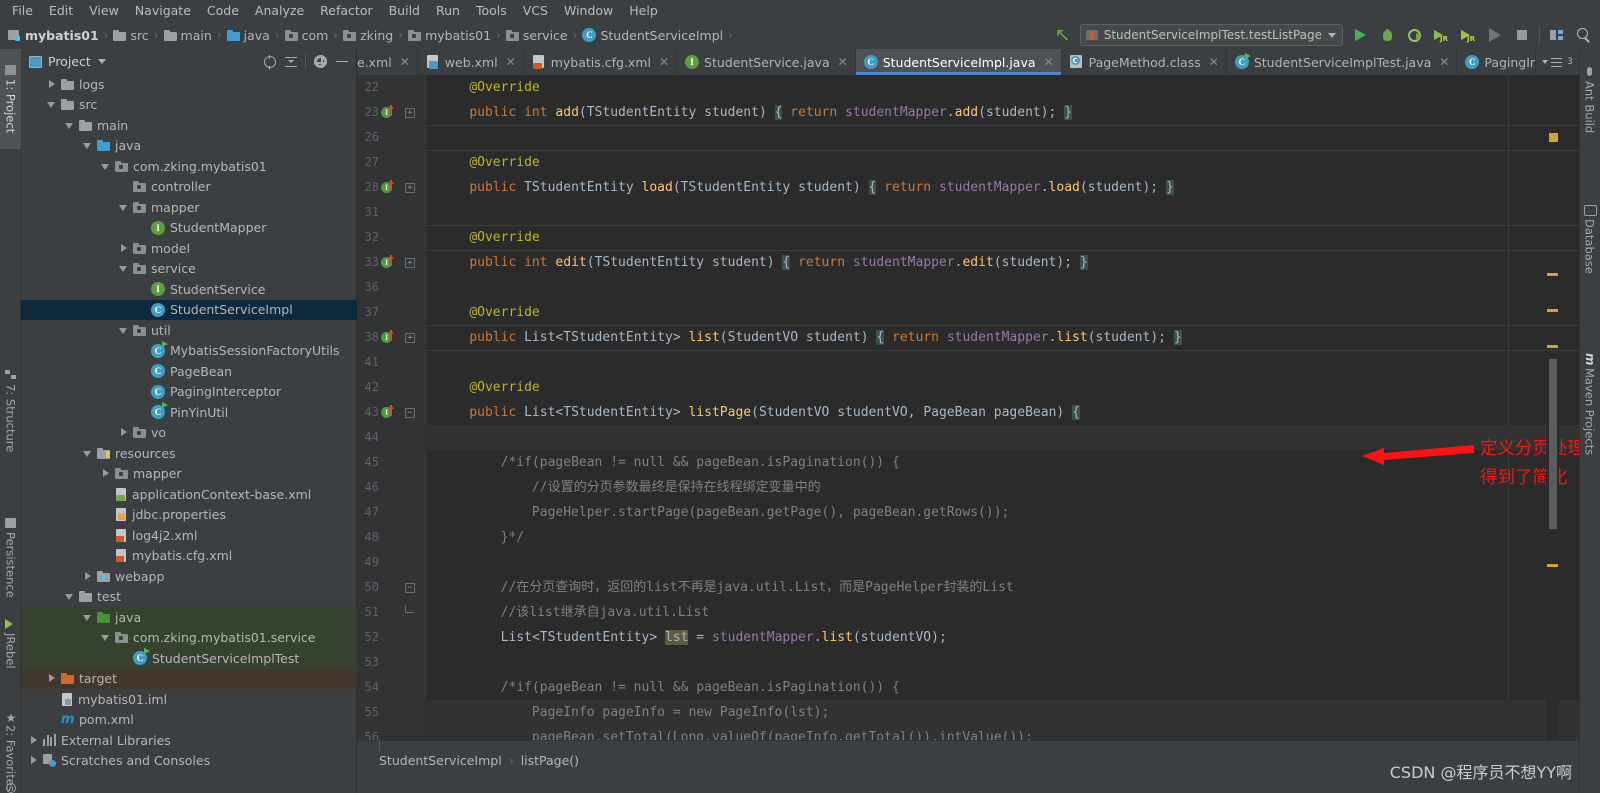 This screenshot has height=793, width=1600. Describe the element at coordinates (189, 556) in the screenshot. I see `project-tree-node-mybatis-cfg-xml: mybatis.cfg.xml` at that location.